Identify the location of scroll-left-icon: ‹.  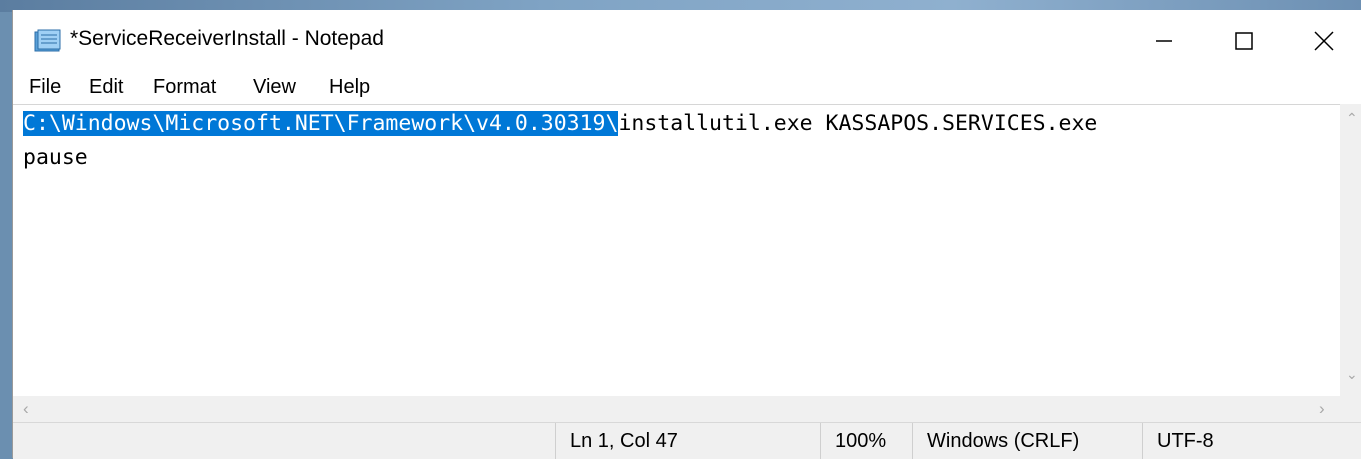
(26, 409).